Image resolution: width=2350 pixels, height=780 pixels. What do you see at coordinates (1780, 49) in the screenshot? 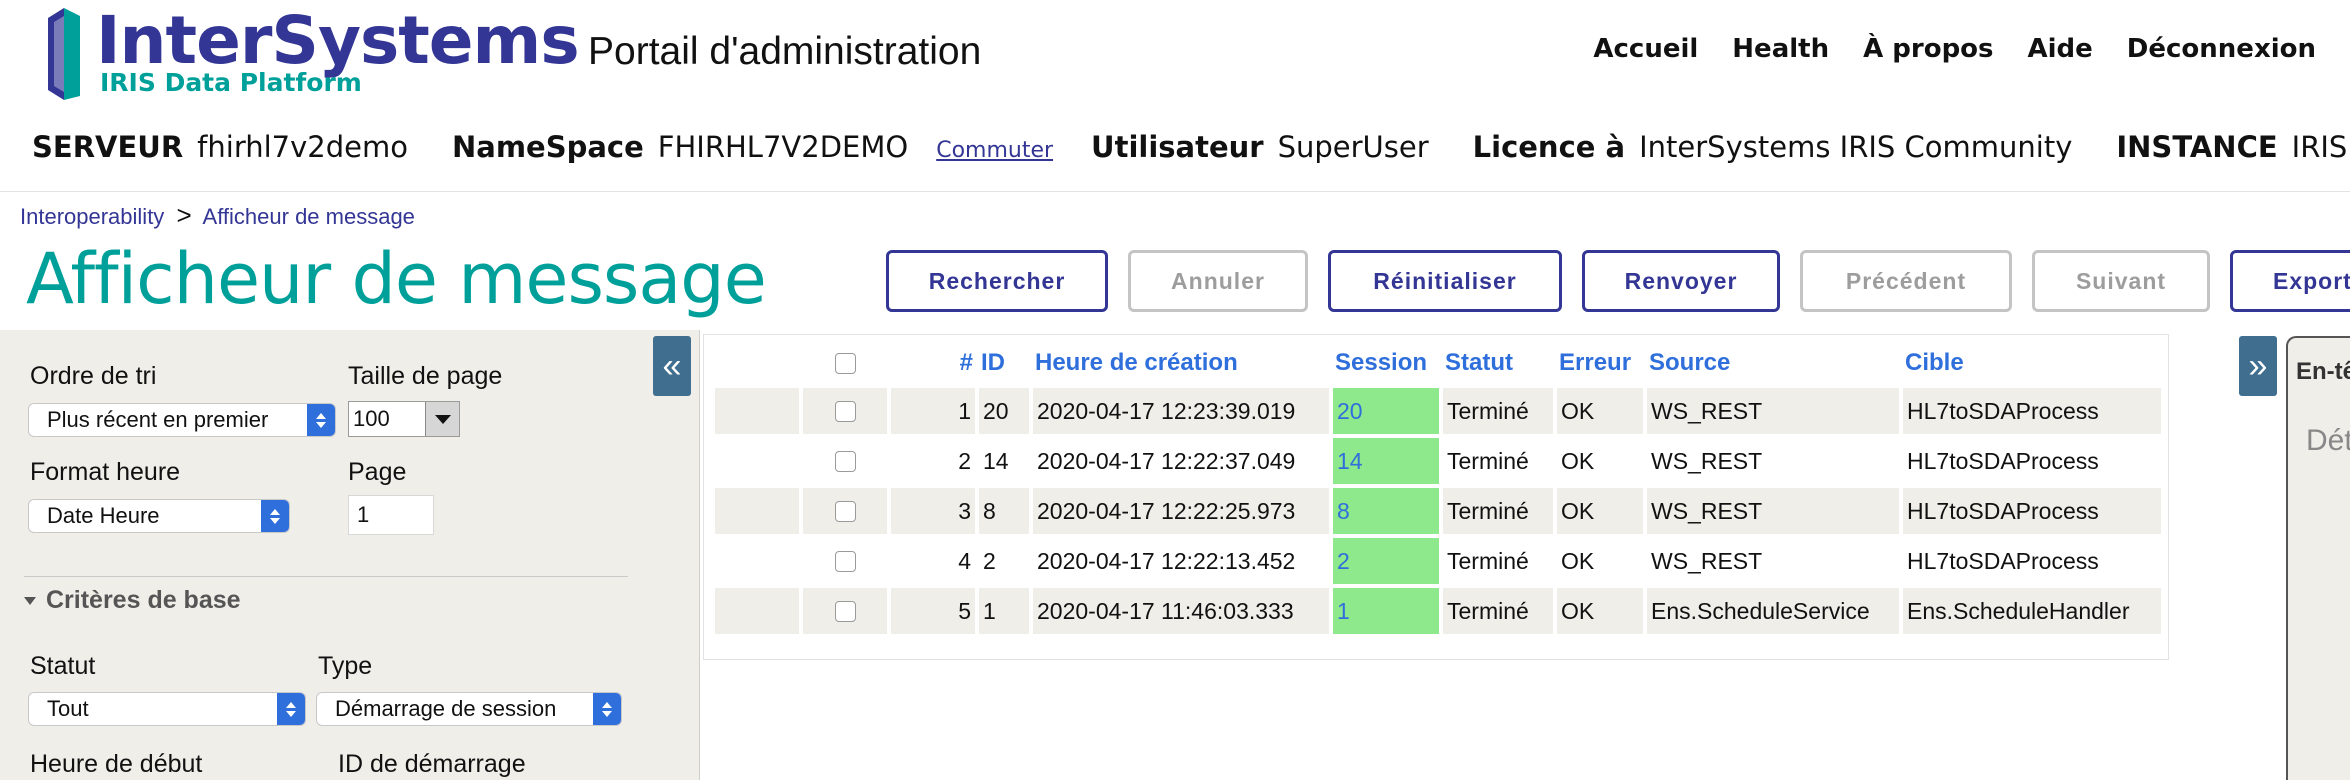
I see `nav-health-link: Health` at bounding box center [1780, 49].